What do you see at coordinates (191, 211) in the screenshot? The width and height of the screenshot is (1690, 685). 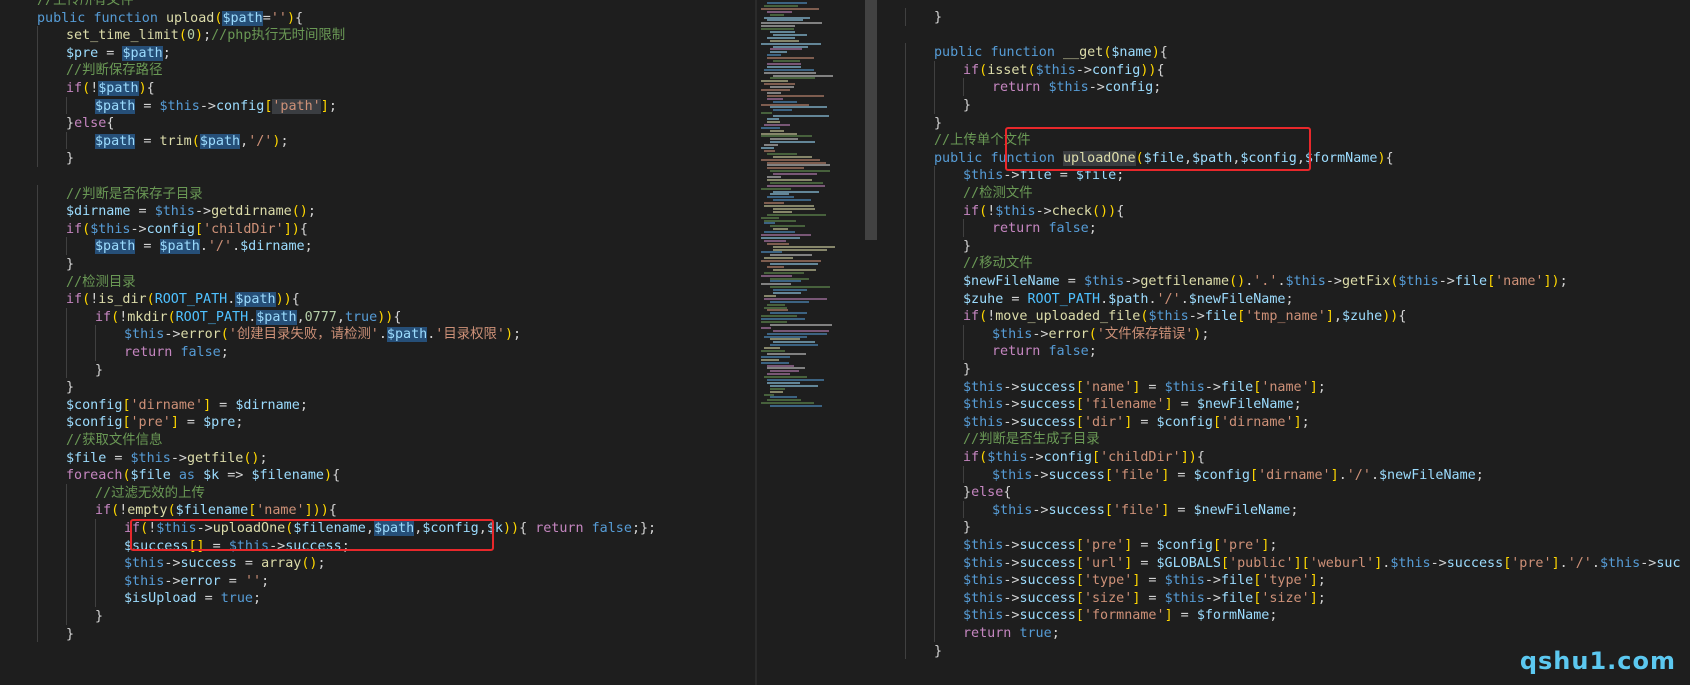 I see `code-line: $dirname = $this->getdirname();` at bounding box center [191, 211].